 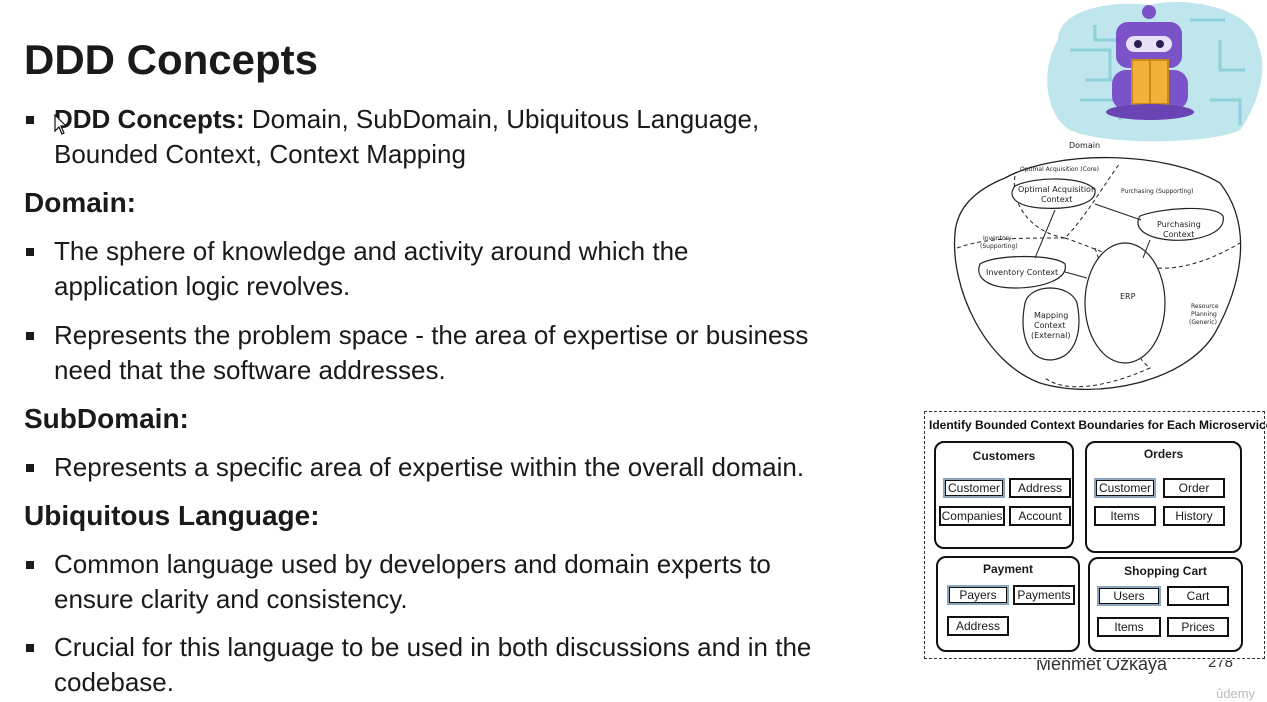 I want to click on bc-chip: Prices, so click(x=1198, y=627).